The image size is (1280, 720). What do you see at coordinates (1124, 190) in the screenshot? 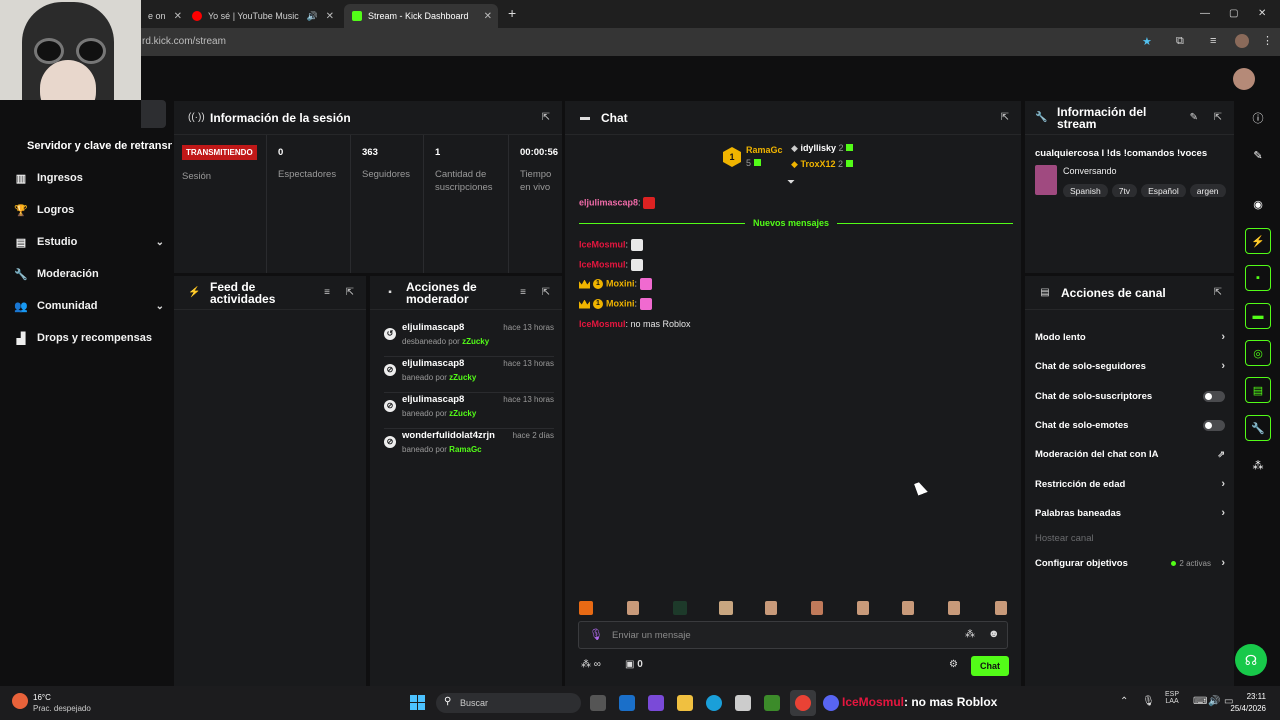
I see `tag-chip: 7tv` at bounding box center [1124, 190].